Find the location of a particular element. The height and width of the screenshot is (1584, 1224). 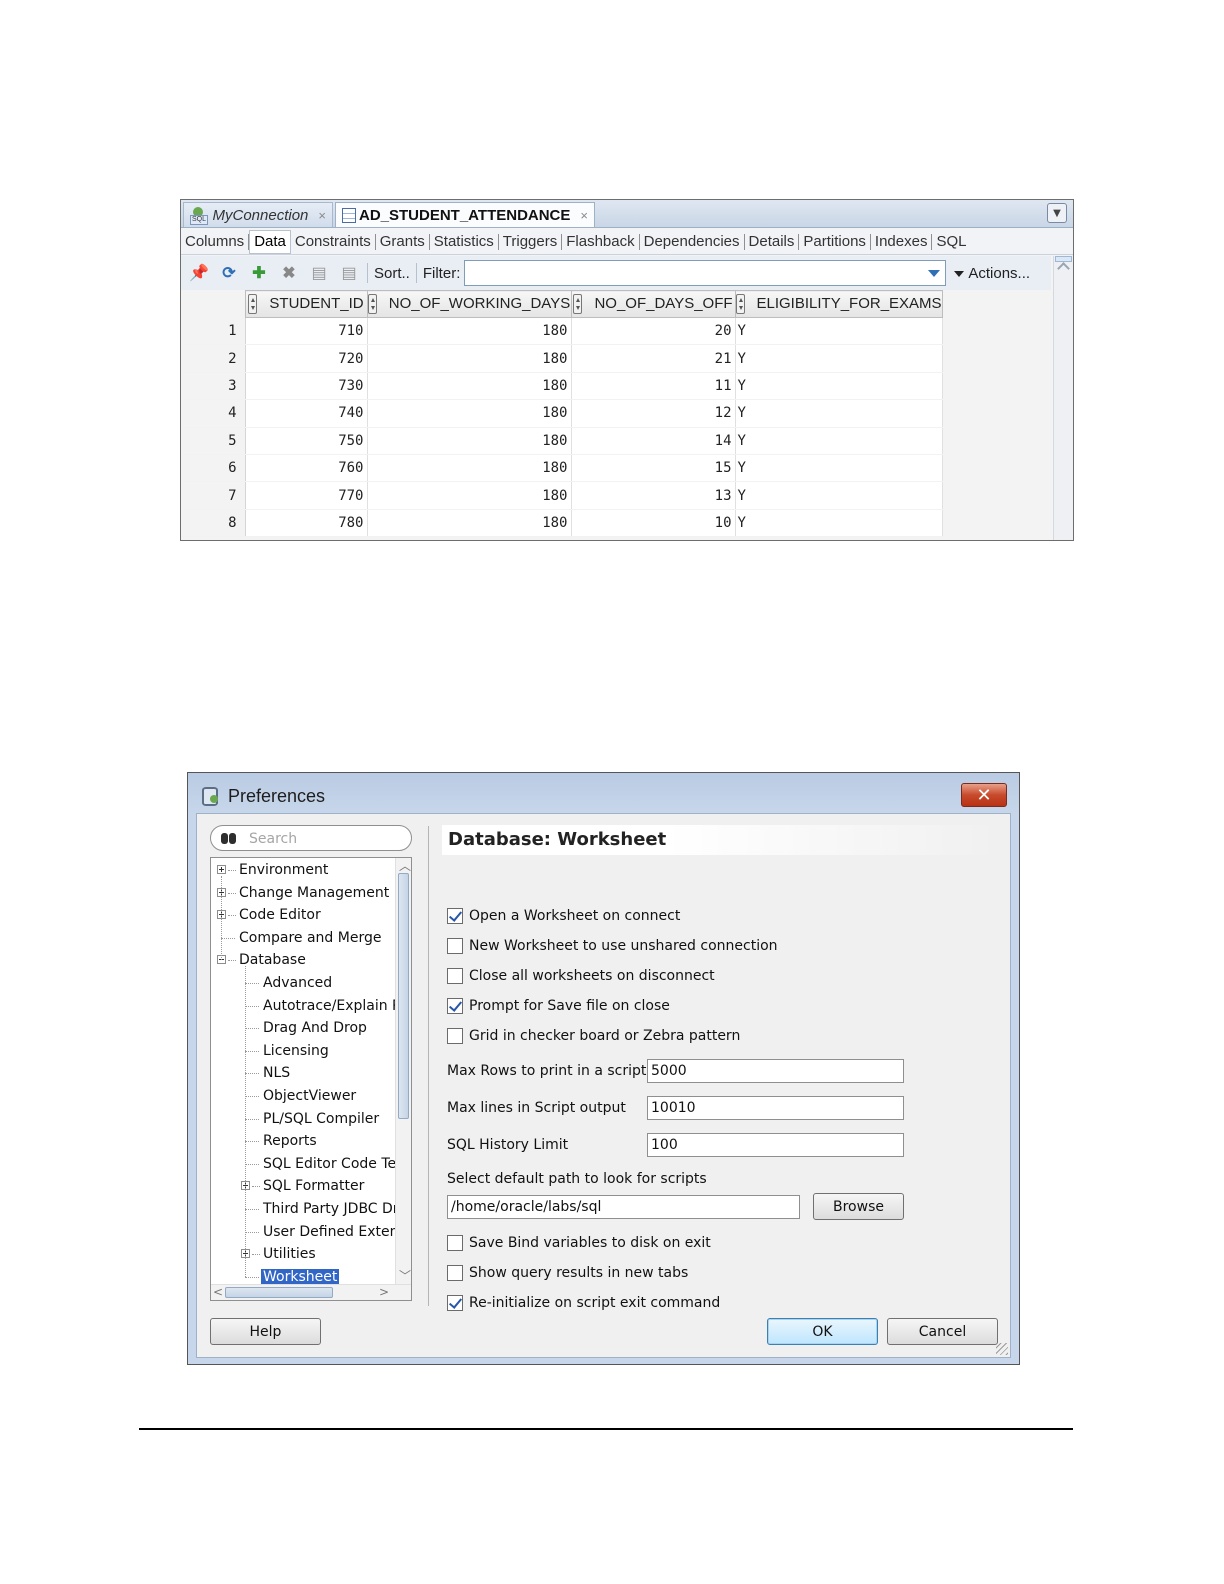

split-handle is located at coordinates (1063, 259).